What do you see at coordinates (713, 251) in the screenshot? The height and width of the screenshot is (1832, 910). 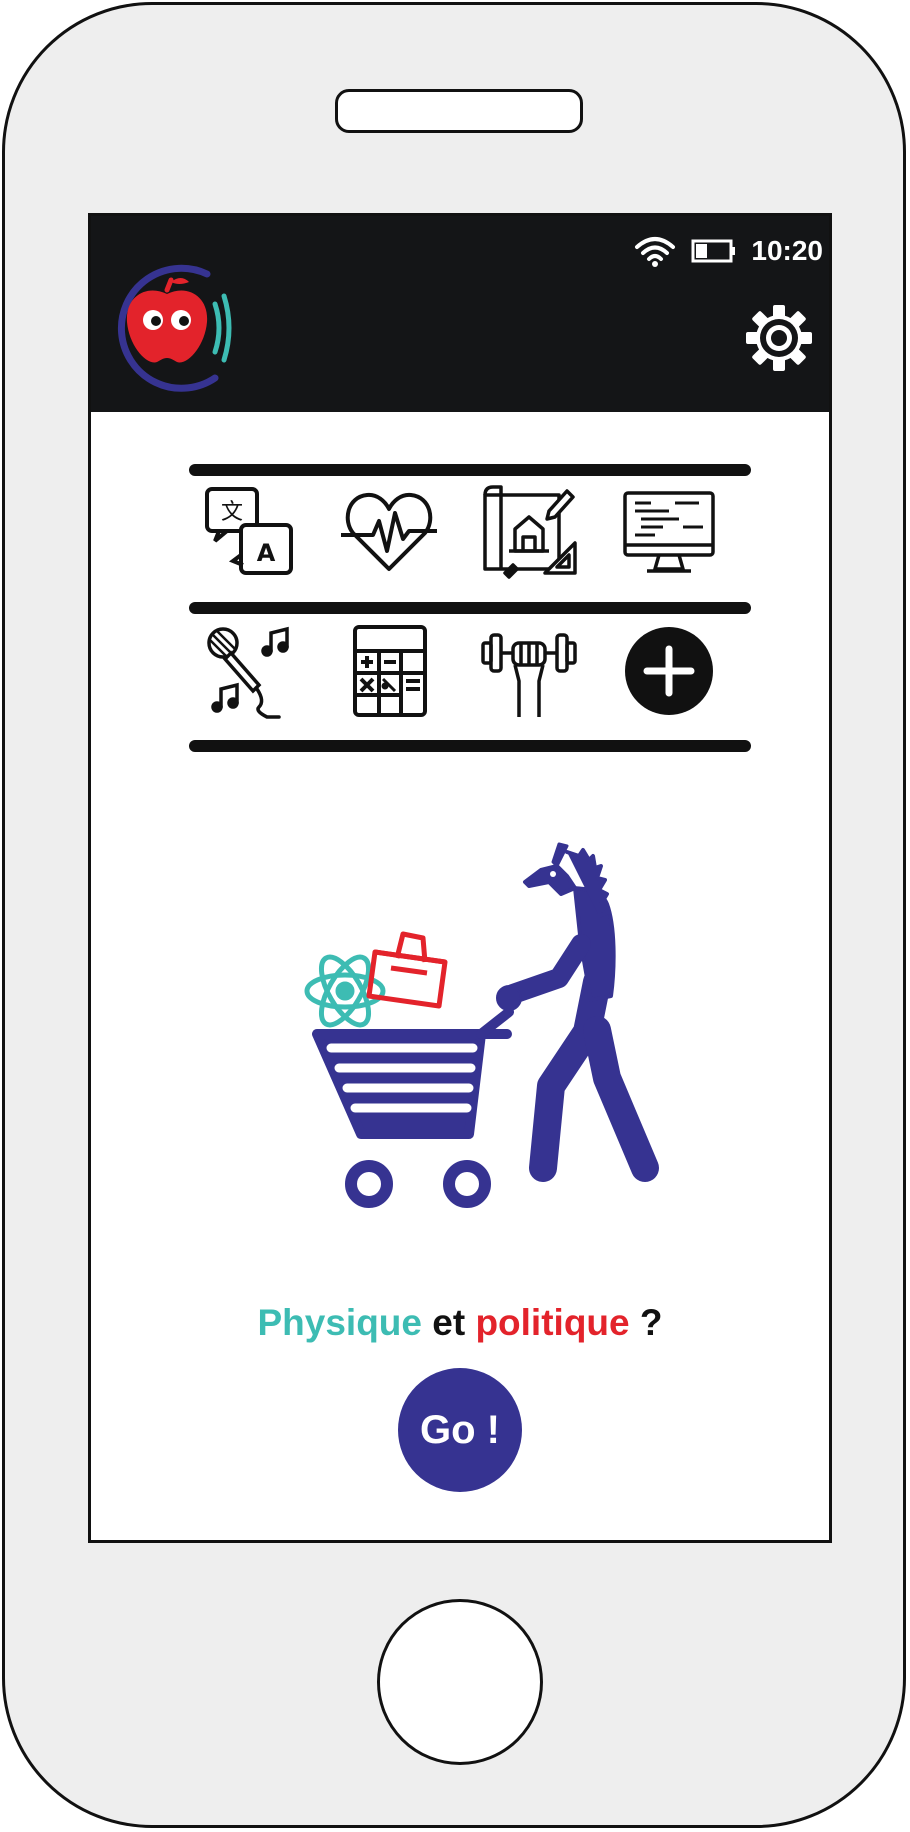 I see `battery-icon` at bounding box center [713, 251].